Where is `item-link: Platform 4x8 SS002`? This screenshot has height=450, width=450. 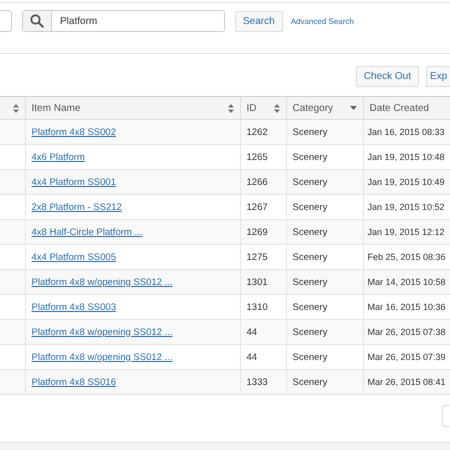 item-link: Platform 4x8 SS002 is located at coordinates (74, 132).